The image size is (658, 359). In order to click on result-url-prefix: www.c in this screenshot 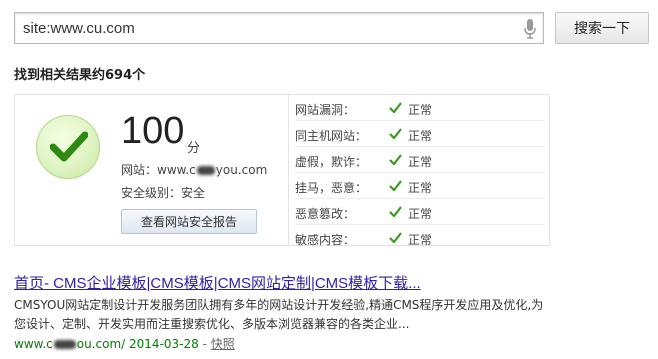, I will do `click(33, 344)`.